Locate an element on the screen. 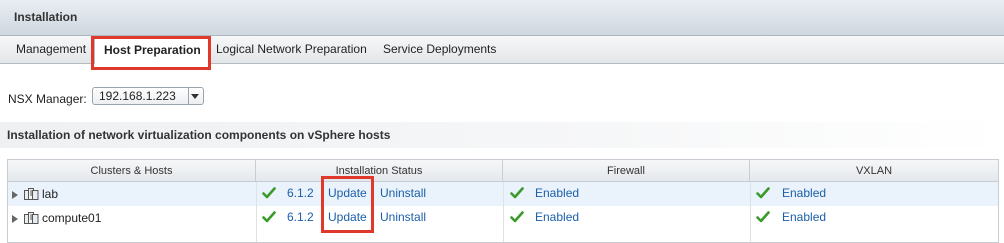 Image resolution: width=1004 pixels, height=243 pixels. select-divider is located at coordinates (188, 96).